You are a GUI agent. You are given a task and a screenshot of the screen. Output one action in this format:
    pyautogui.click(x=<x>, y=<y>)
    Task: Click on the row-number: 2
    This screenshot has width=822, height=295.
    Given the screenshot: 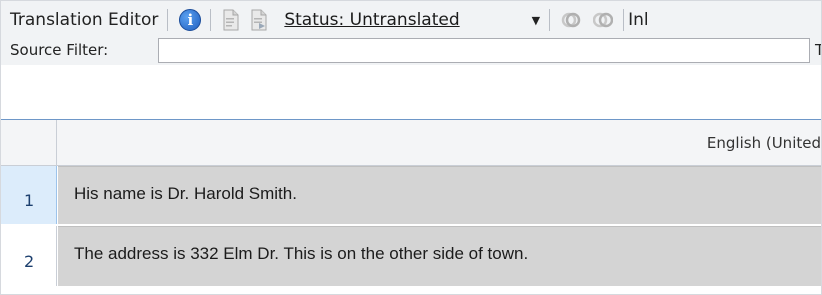 What is the action you would take?
    pyautogui.click(x=29, y=256)
    